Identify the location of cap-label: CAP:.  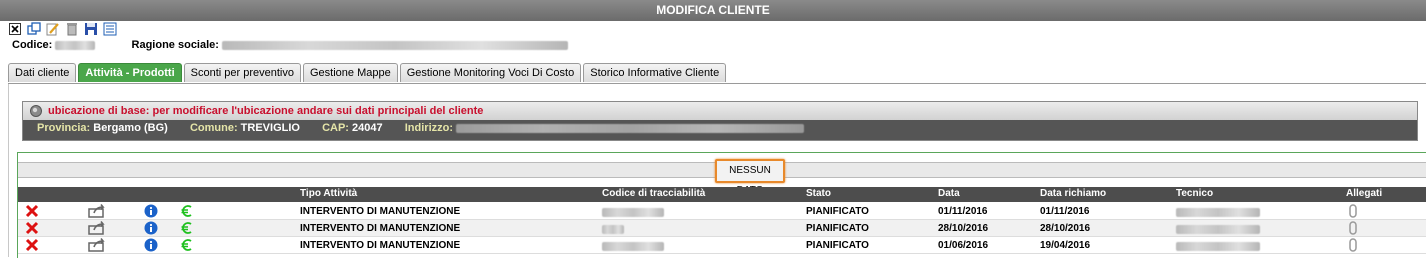
(335, 128).